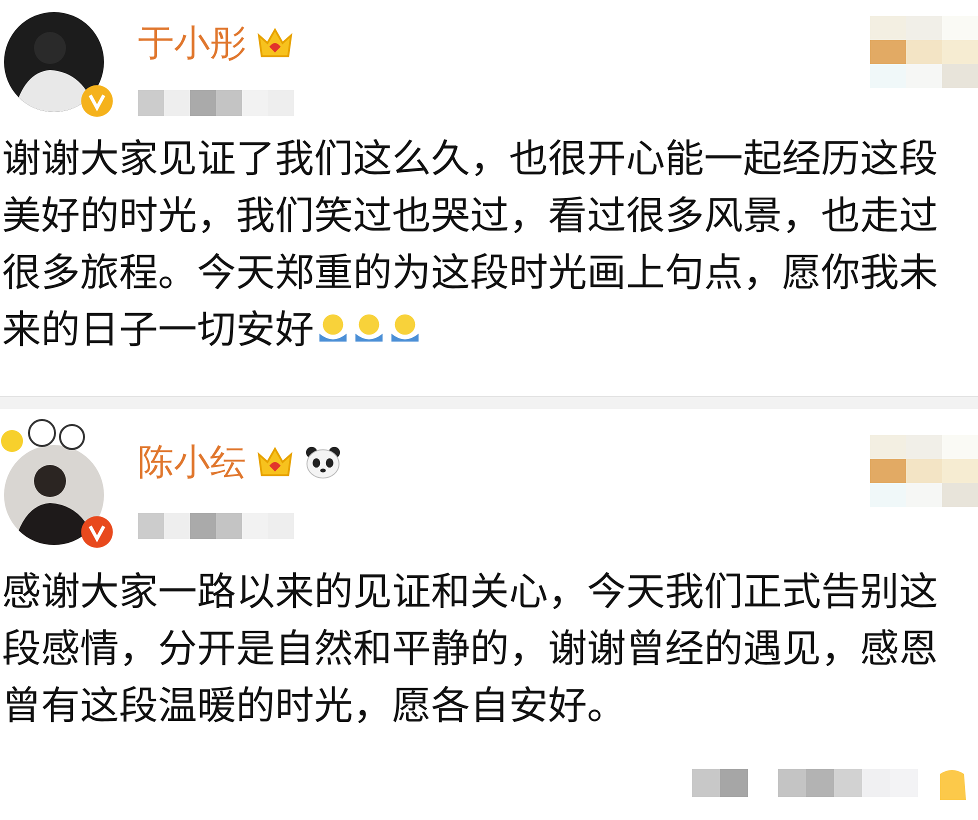 The image size is (978, 820). I want to click on post-text-line: 来的日子一切安好, so click(158, 327).